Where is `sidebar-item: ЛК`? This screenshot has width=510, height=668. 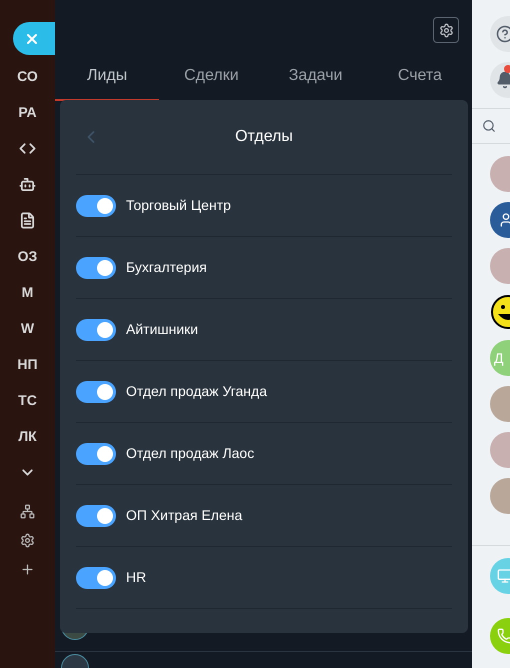
sidebar-item: ЛК is located at coordinates (27, 436).